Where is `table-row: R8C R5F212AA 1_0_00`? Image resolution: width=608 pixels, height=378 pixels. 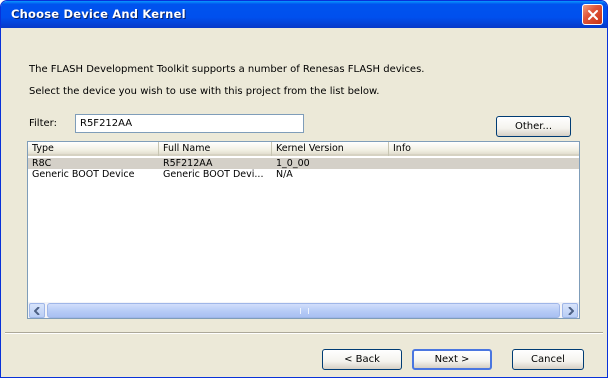
table-row: R8C R5F212AA 1_0_00 is located at coordinates (303, 163).